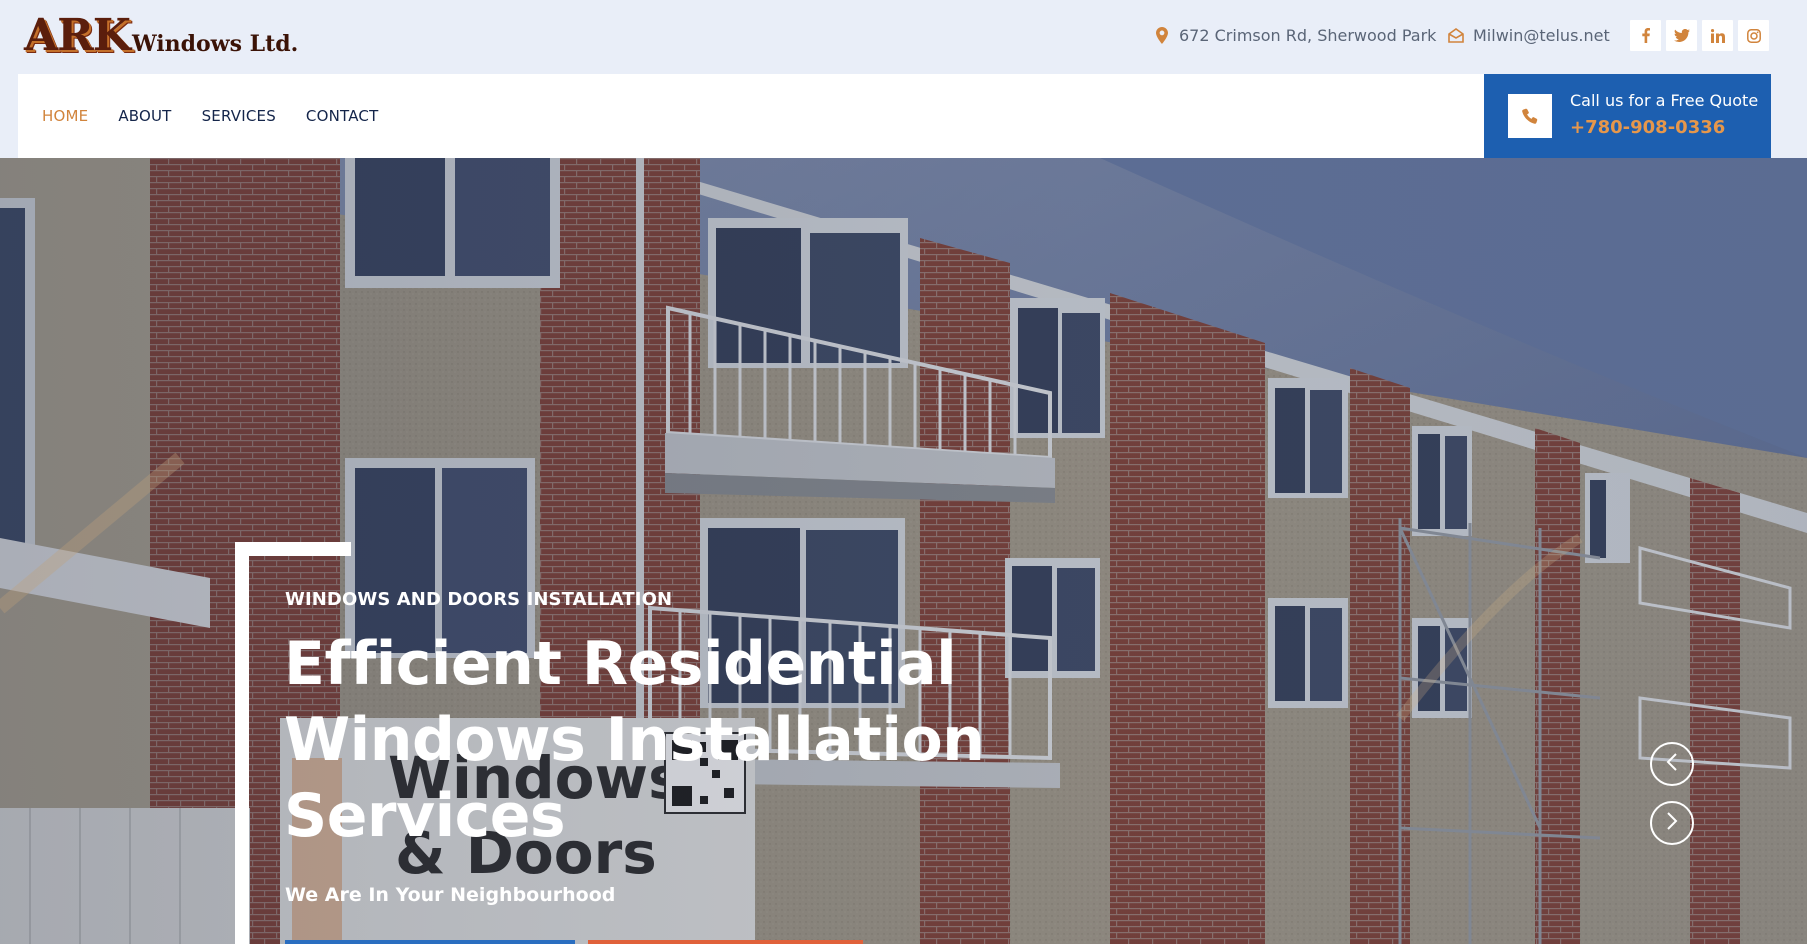 The image size is (1807, 944). What do you see at coordinates (620, 664) in the screenshot?
I see `hero-title-line: Efficient Residential` at bounding box center [620, 664].